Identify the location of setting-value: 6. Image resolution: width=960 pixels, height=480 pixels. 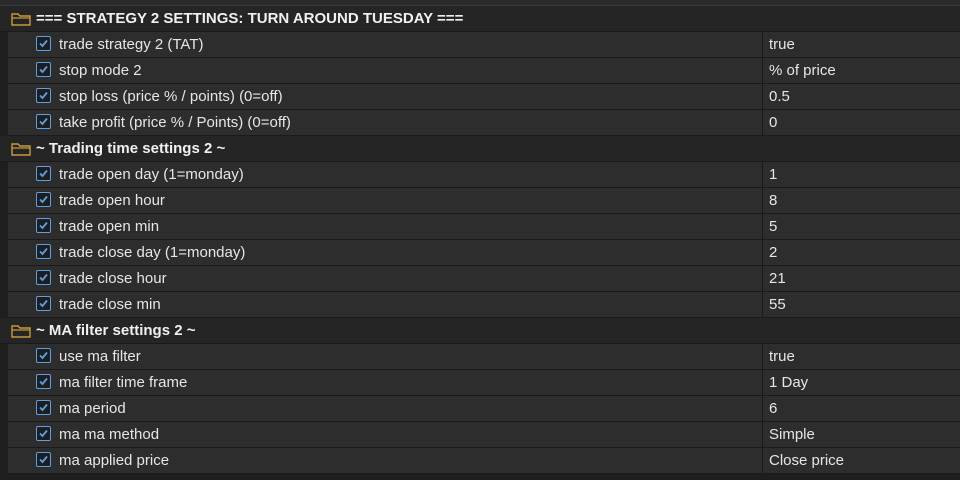
(773, 409).